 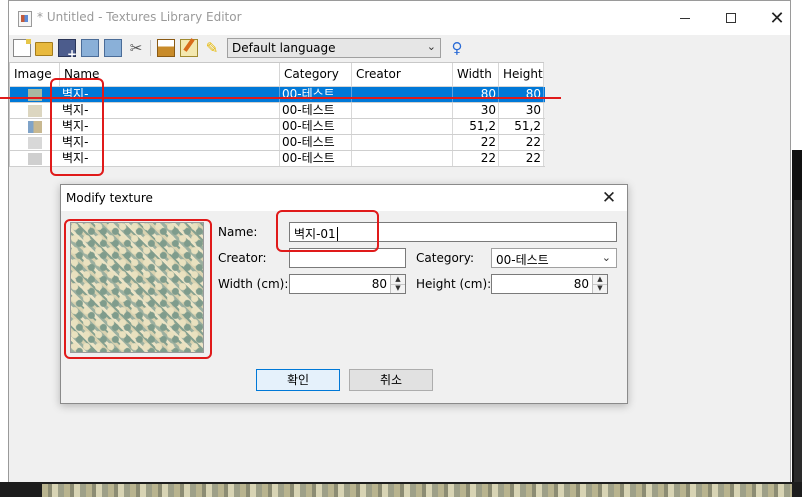 I want to click on maximize-icon, so click(x=731, y=18).